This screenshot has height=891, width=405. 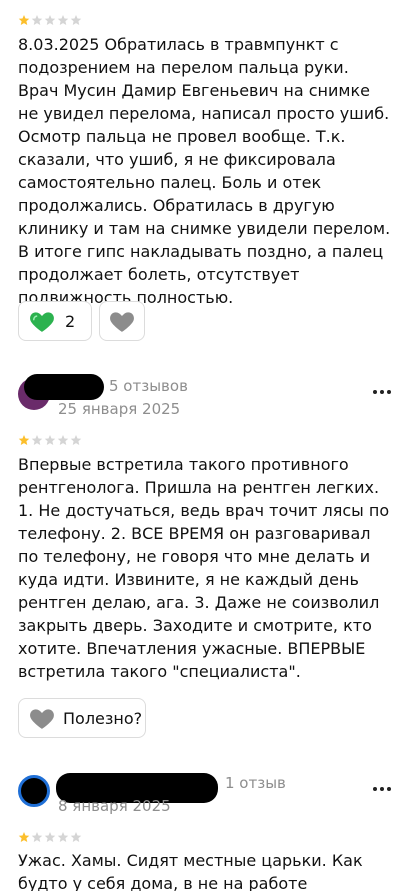 What do you see at coordinates (42, 322) in the screenshot?
I see `green-heart-icon` at bounding box center [42, 322].